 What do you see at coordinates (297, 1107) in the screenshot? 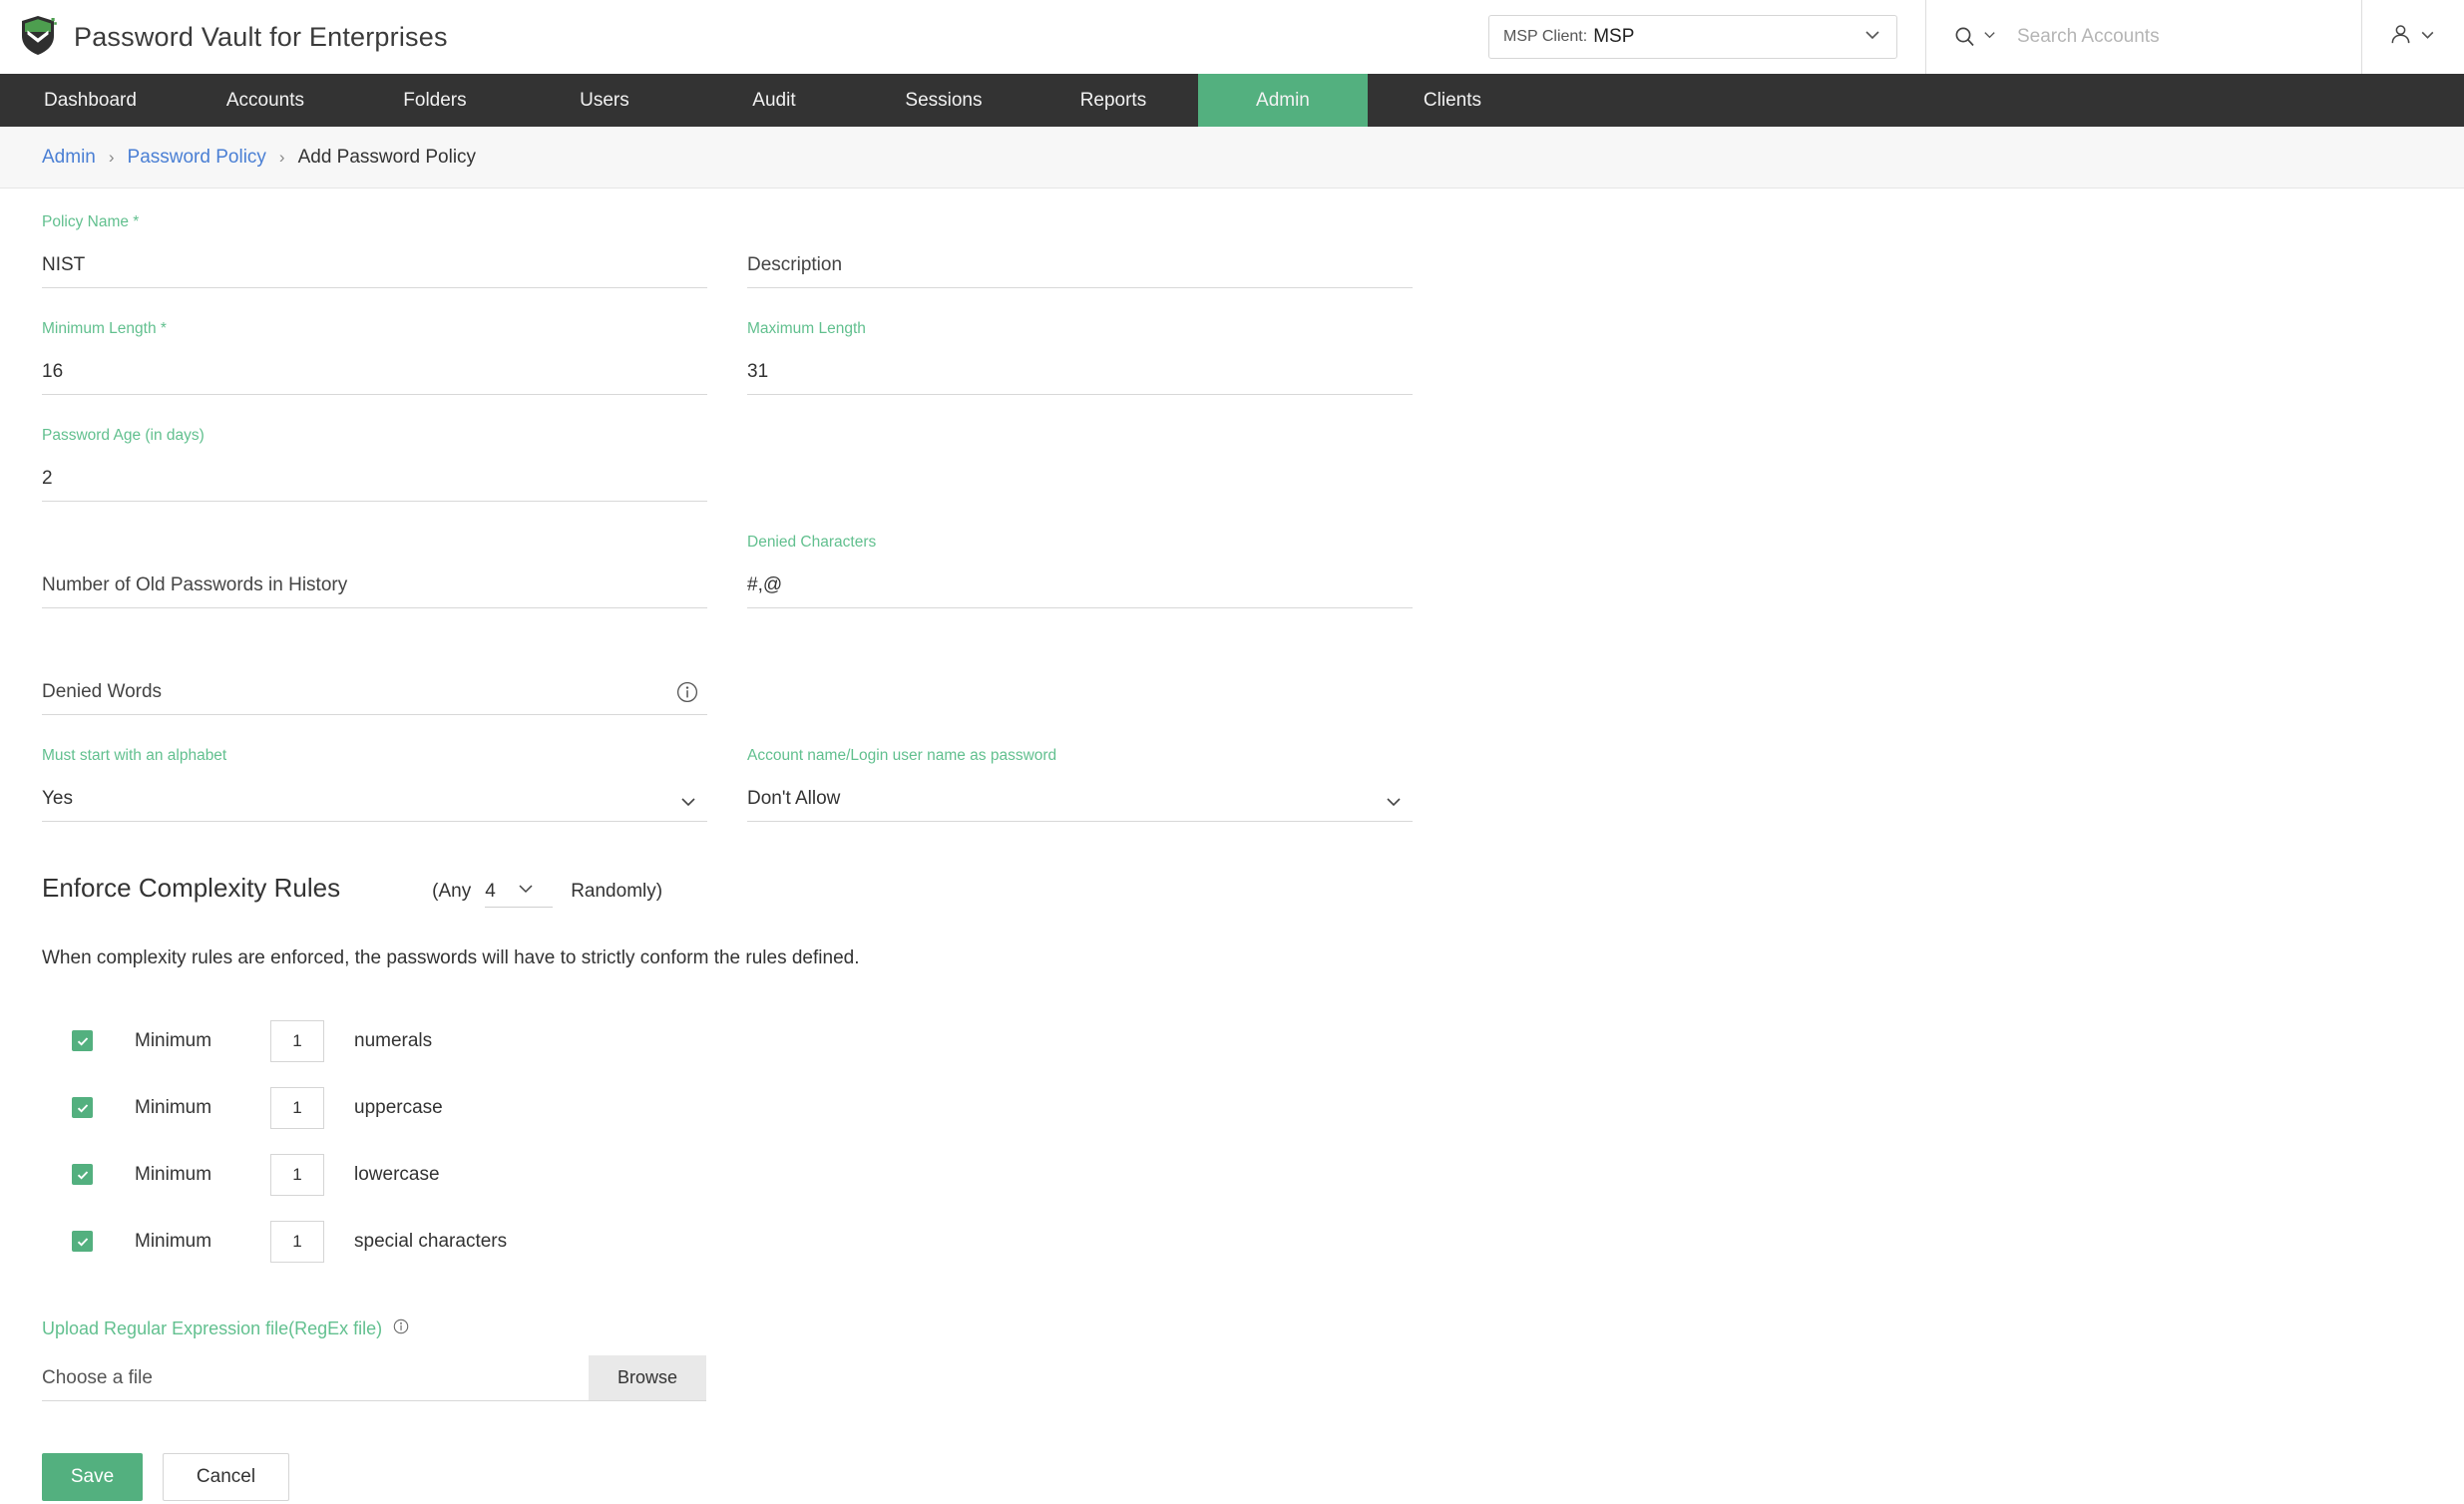
I see `rule-value-uppercase` at bounding box center [297, 1107].